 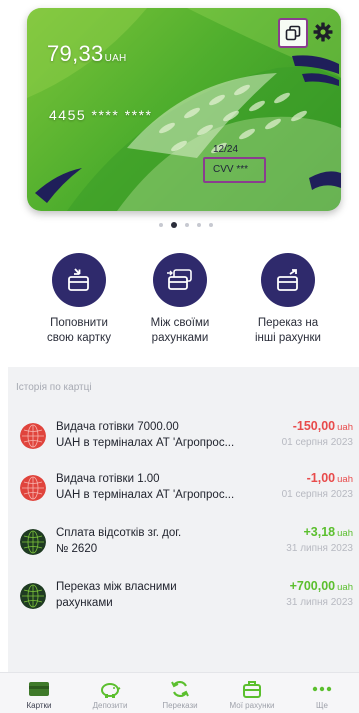 What do you see at coordinates (321, 586) in the screenshot?
I see `transaction-amount: +700,00 uah` at bounding box center [321, 586].